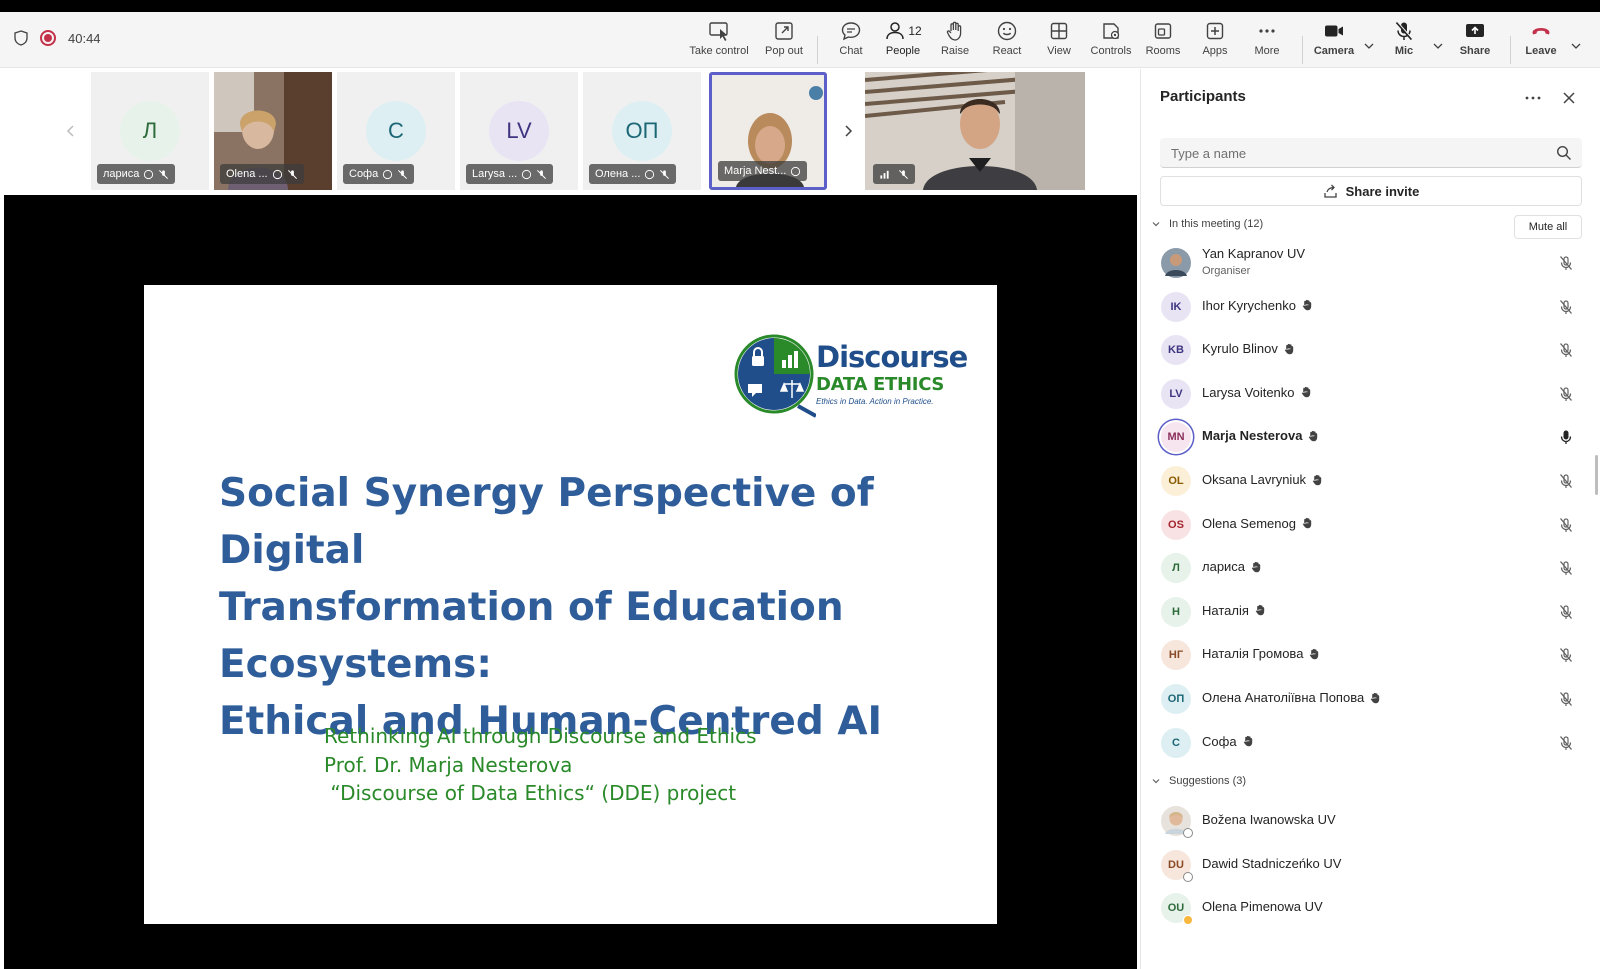 Image resolution: width=1600 pixels, height=969 pixels. I want to click on hand-icon, so click(954, 31).